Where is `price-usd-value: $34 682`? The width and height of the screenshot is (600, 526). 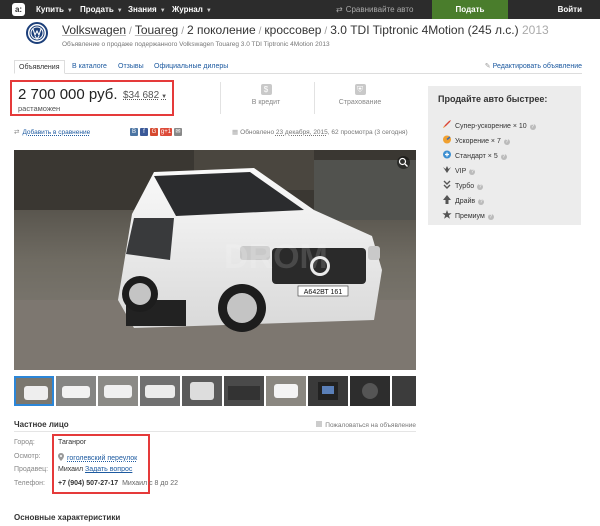 price-usd-value: $34 682 is located at coordinates (141, 95).